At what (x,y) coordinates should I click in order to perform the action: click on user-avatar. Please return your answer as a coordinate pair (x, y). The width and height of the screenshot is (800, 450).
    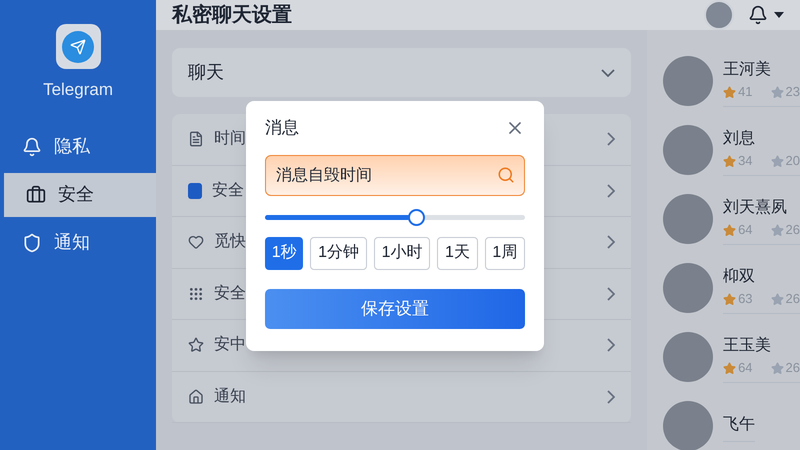
    Looking at the image, I should click on (719, 15).